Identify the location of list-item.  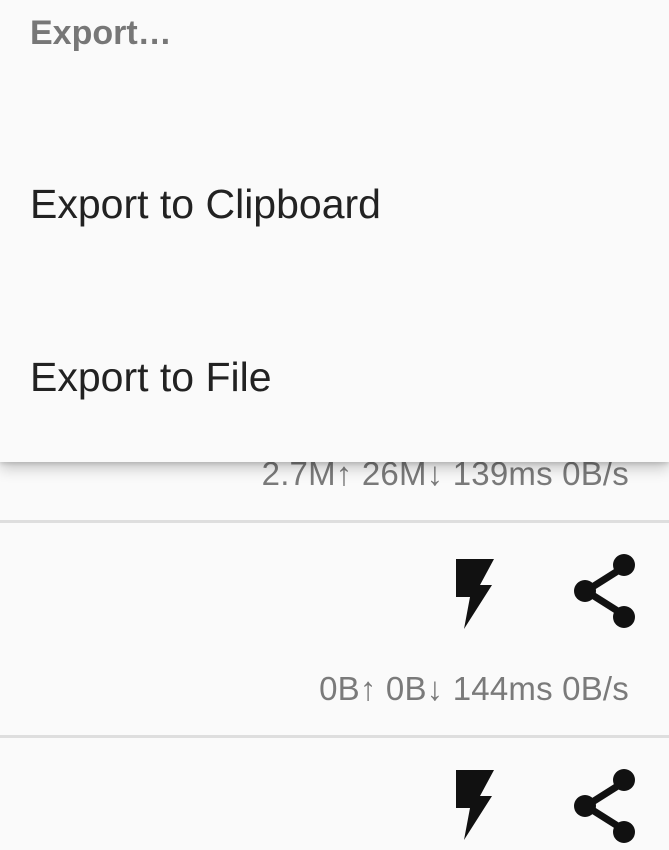
(334, 794).